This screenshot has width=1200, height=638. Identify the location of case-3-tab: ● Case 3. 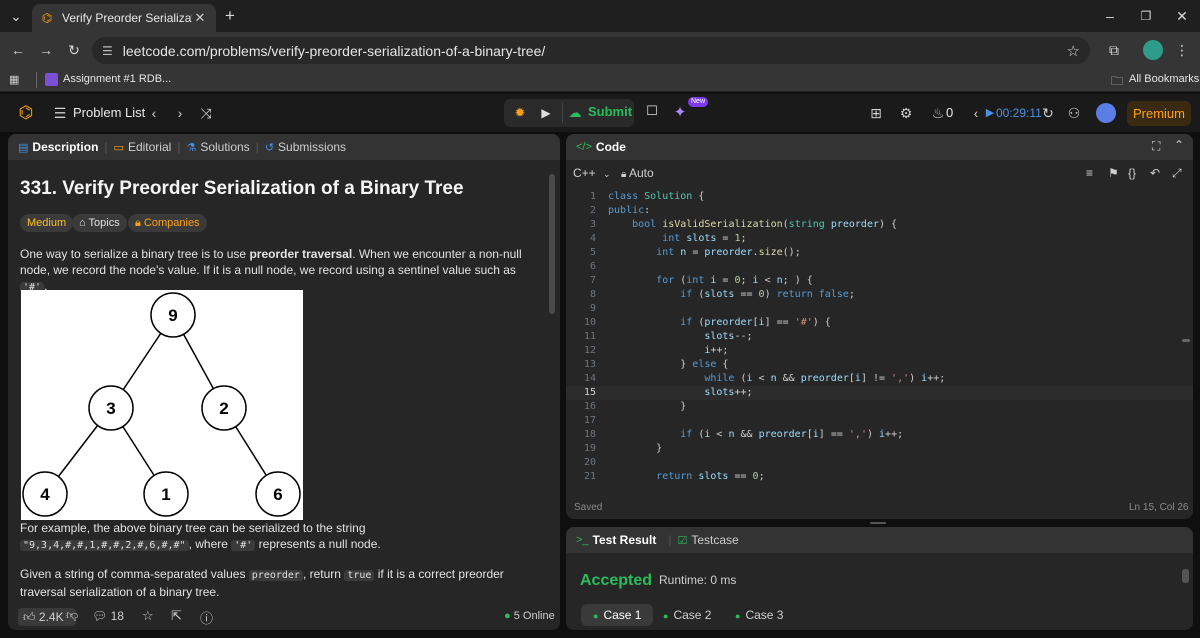
(759, 615).